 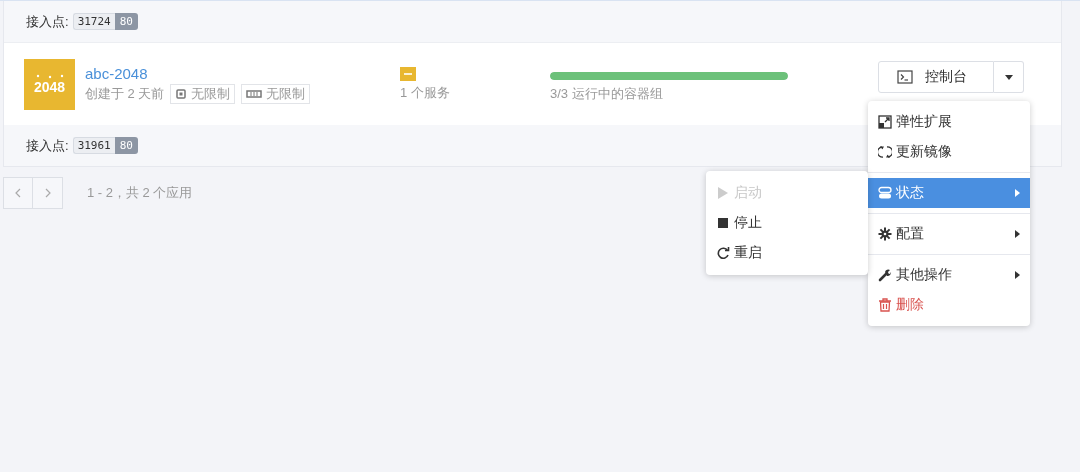 I want to click on chevron-right-icon, so click(x=47, y=193).